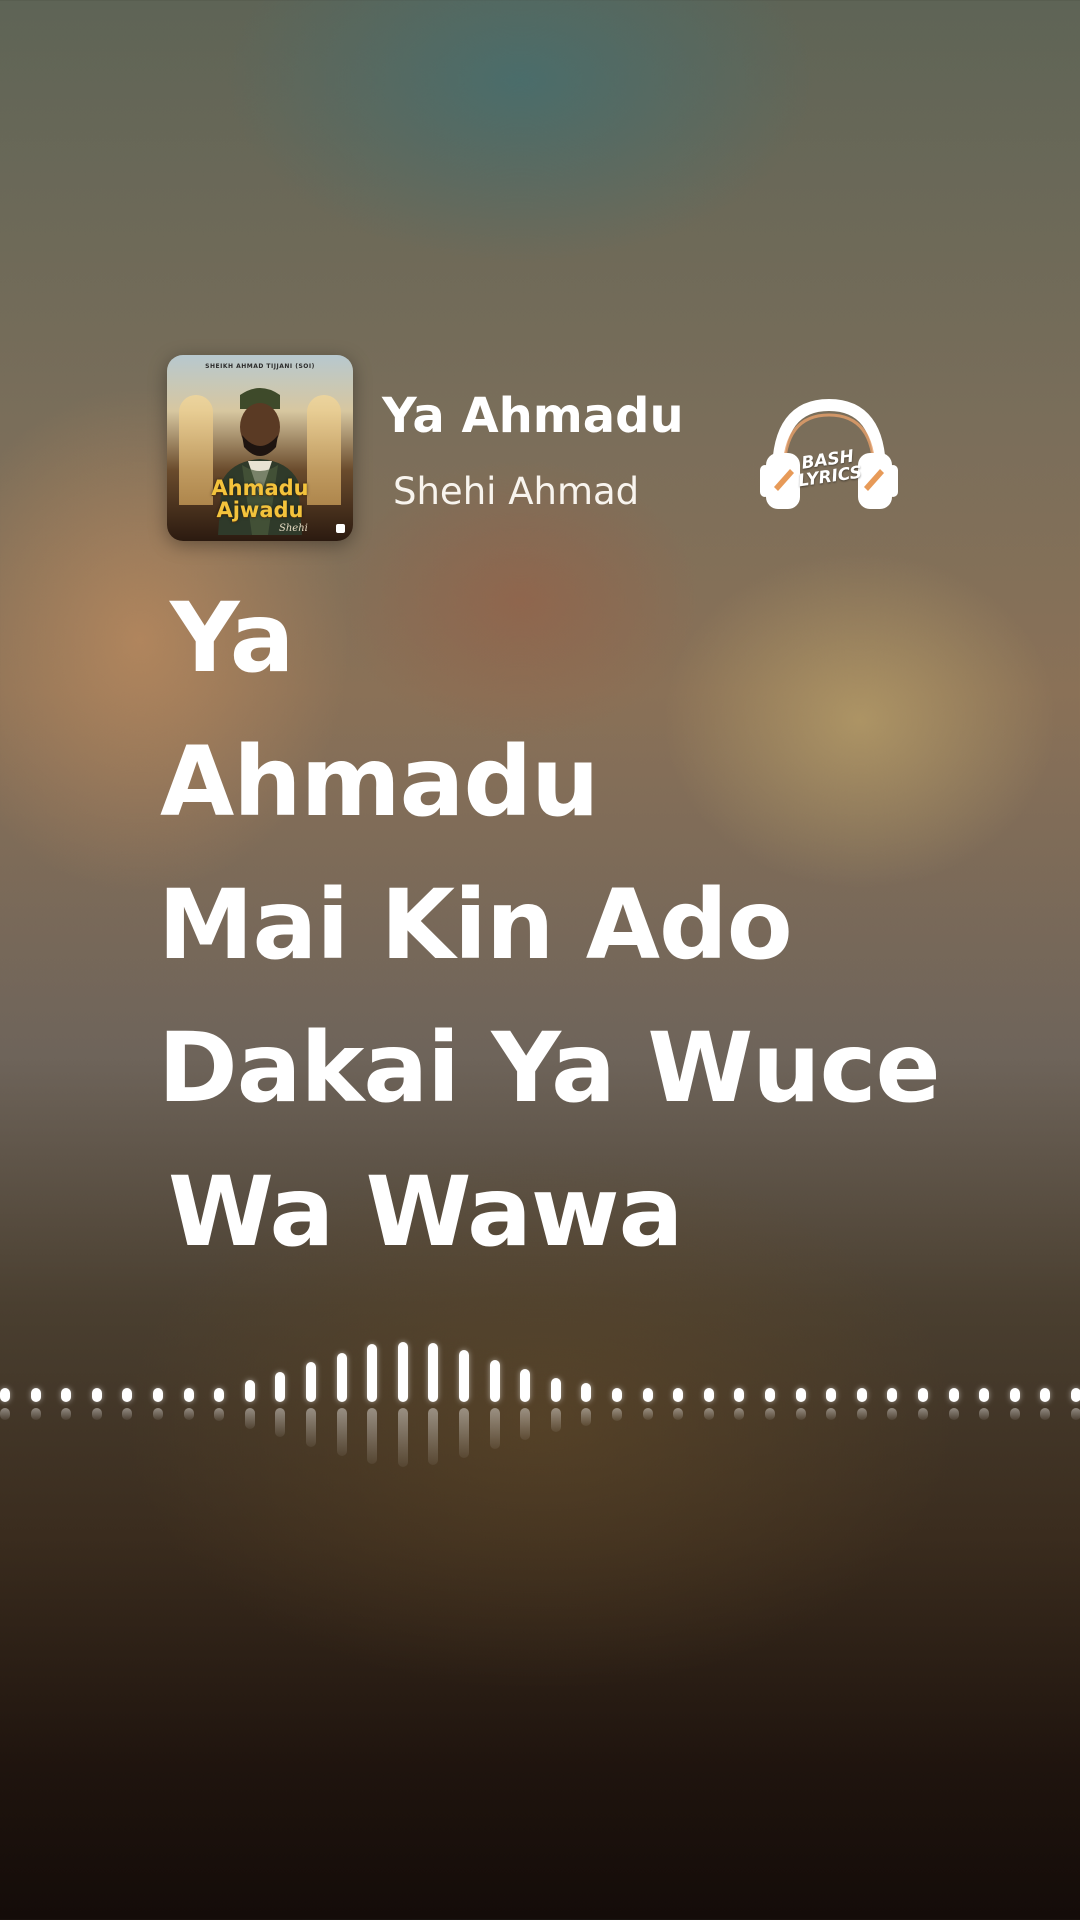 This screenshot has height=1920, width=1080. What do you see at coordinates (540, 1415) in the screenshot?
I see `audio-visualizer` at bounding box center [540, 1415].